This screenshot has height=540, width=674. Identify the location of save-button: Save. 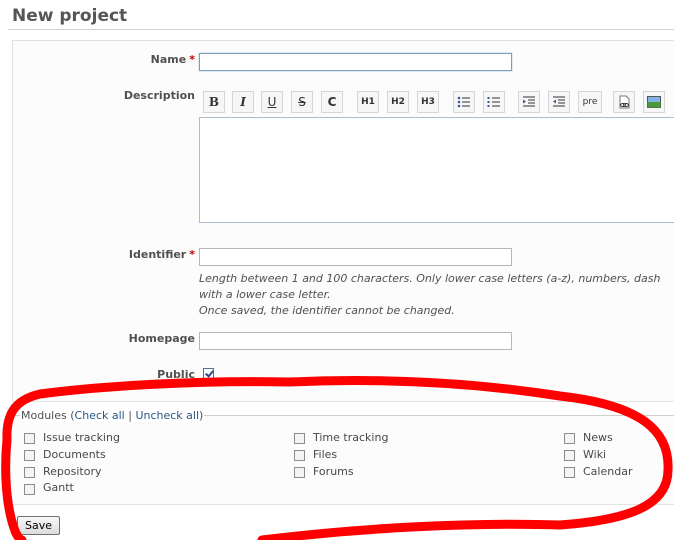
(38, 525).